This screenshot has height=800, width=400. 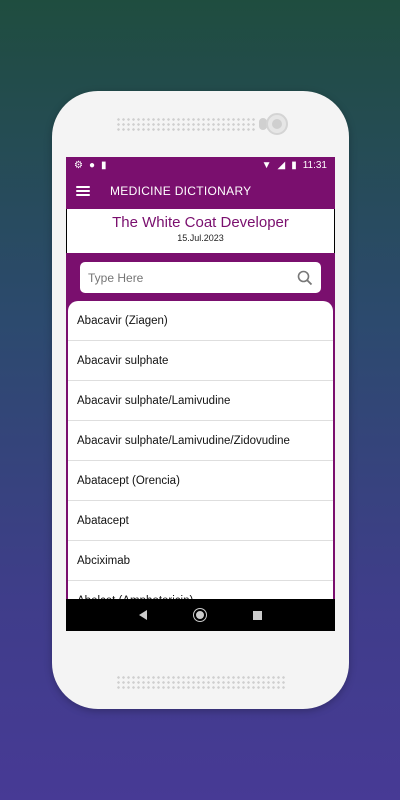 What do you see at coordinates (200, 441) in the screenshot?
I see `list-item: Abacavir sulphate/Lamivudine/Zidovudine` at bounding box center [200, 441].